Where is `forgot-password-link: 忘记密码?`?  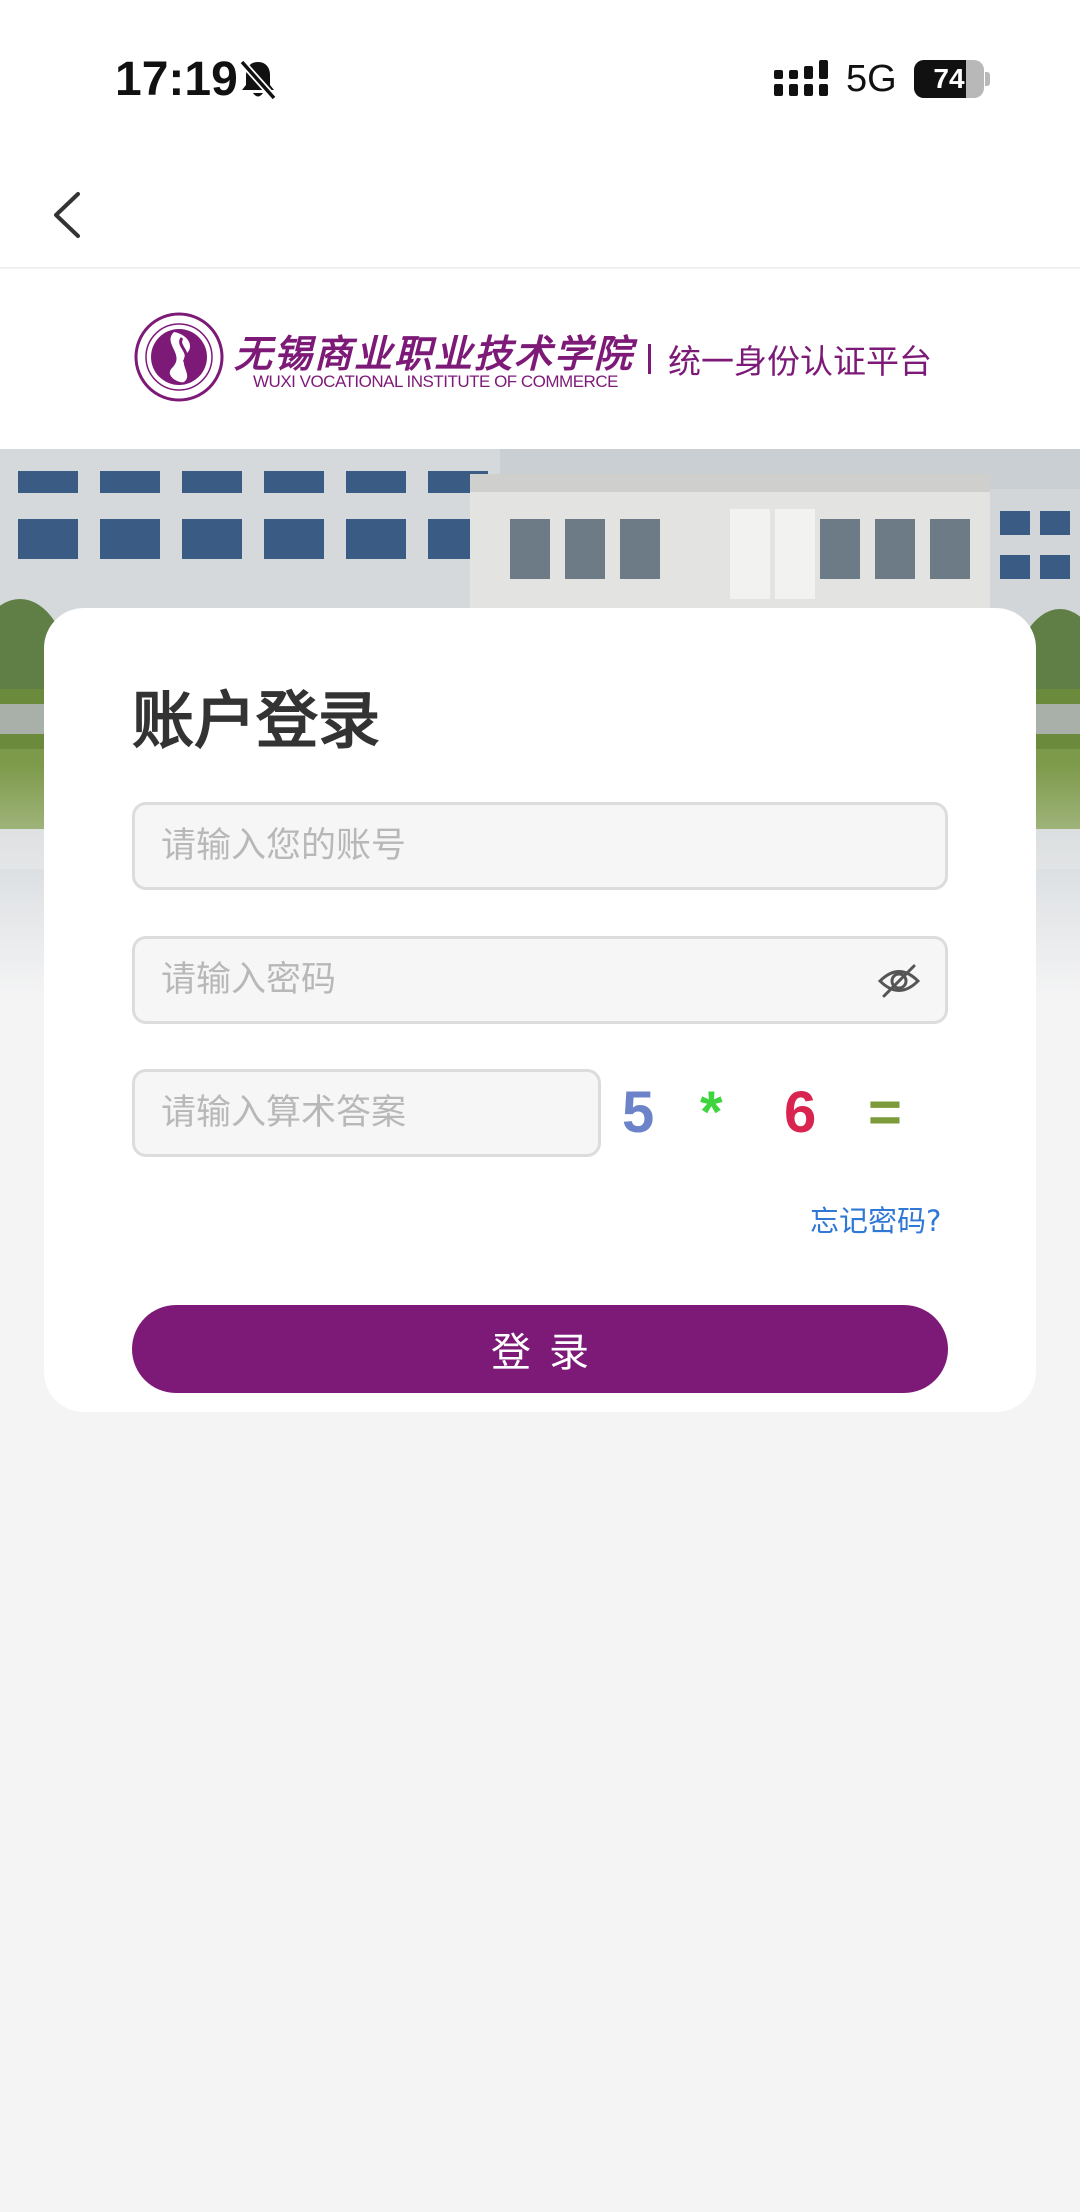 forgot-password-link: 忘记密码? is located at coordinates (875, 1219).